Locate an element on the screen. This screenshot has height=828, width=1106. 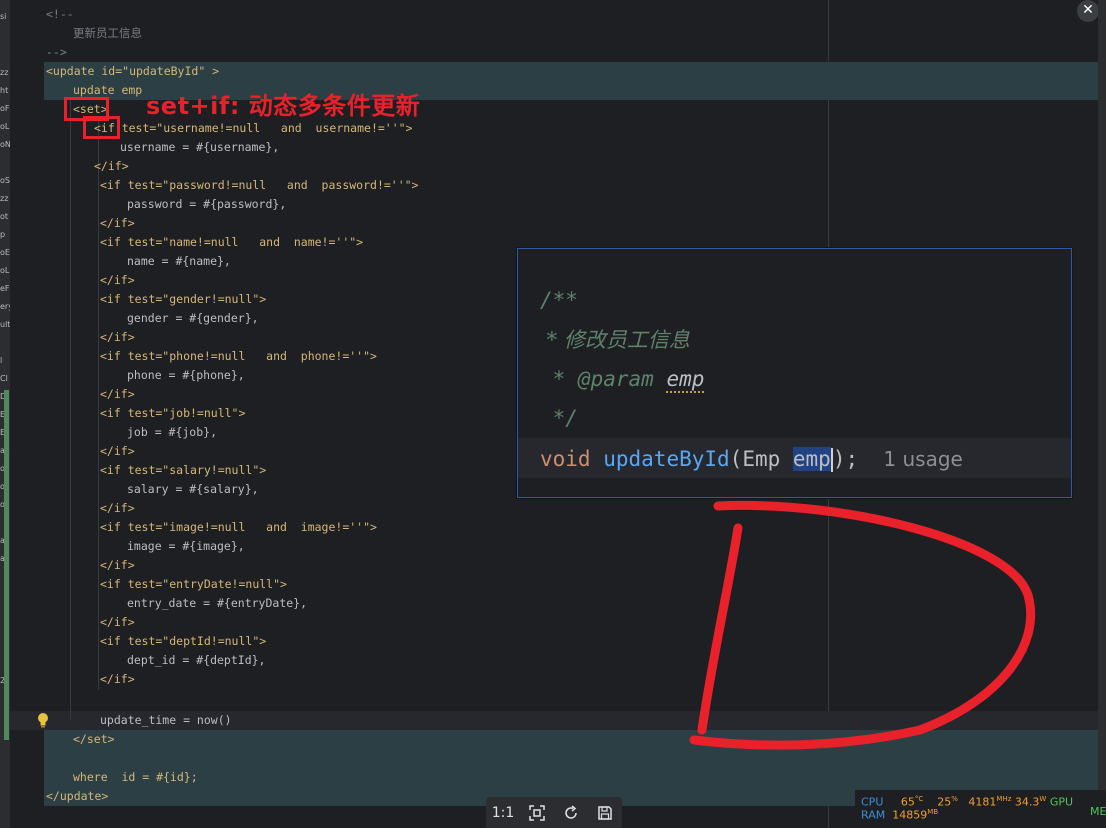
doc-comment-open: /** is located at coordinates (559, 300).